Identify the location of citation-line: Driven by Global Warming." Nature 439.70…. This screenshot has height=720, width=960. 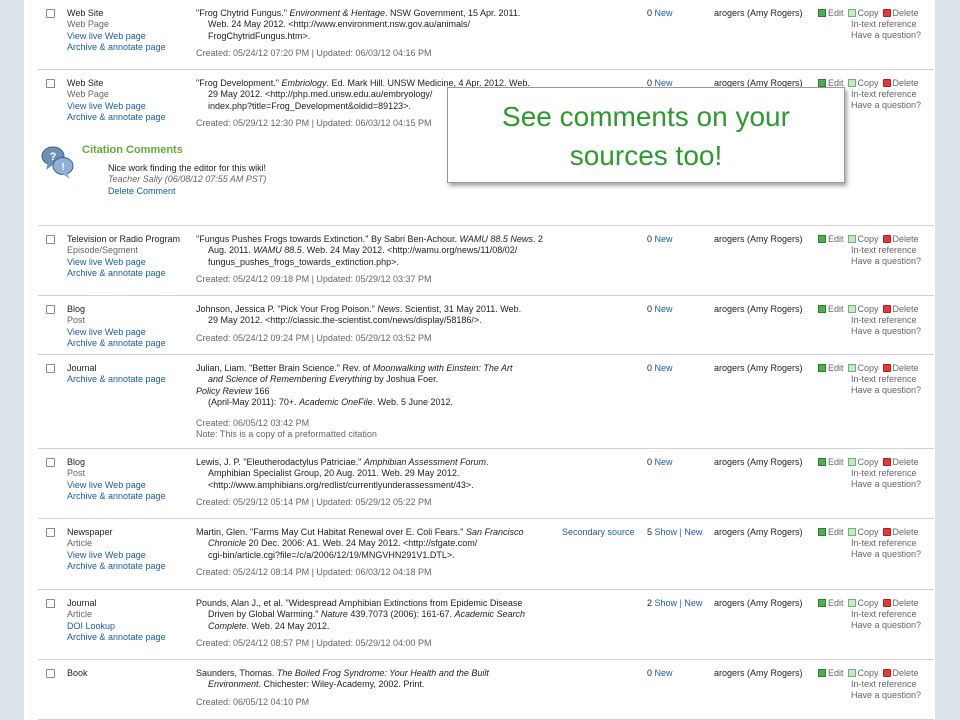
(376, 614).